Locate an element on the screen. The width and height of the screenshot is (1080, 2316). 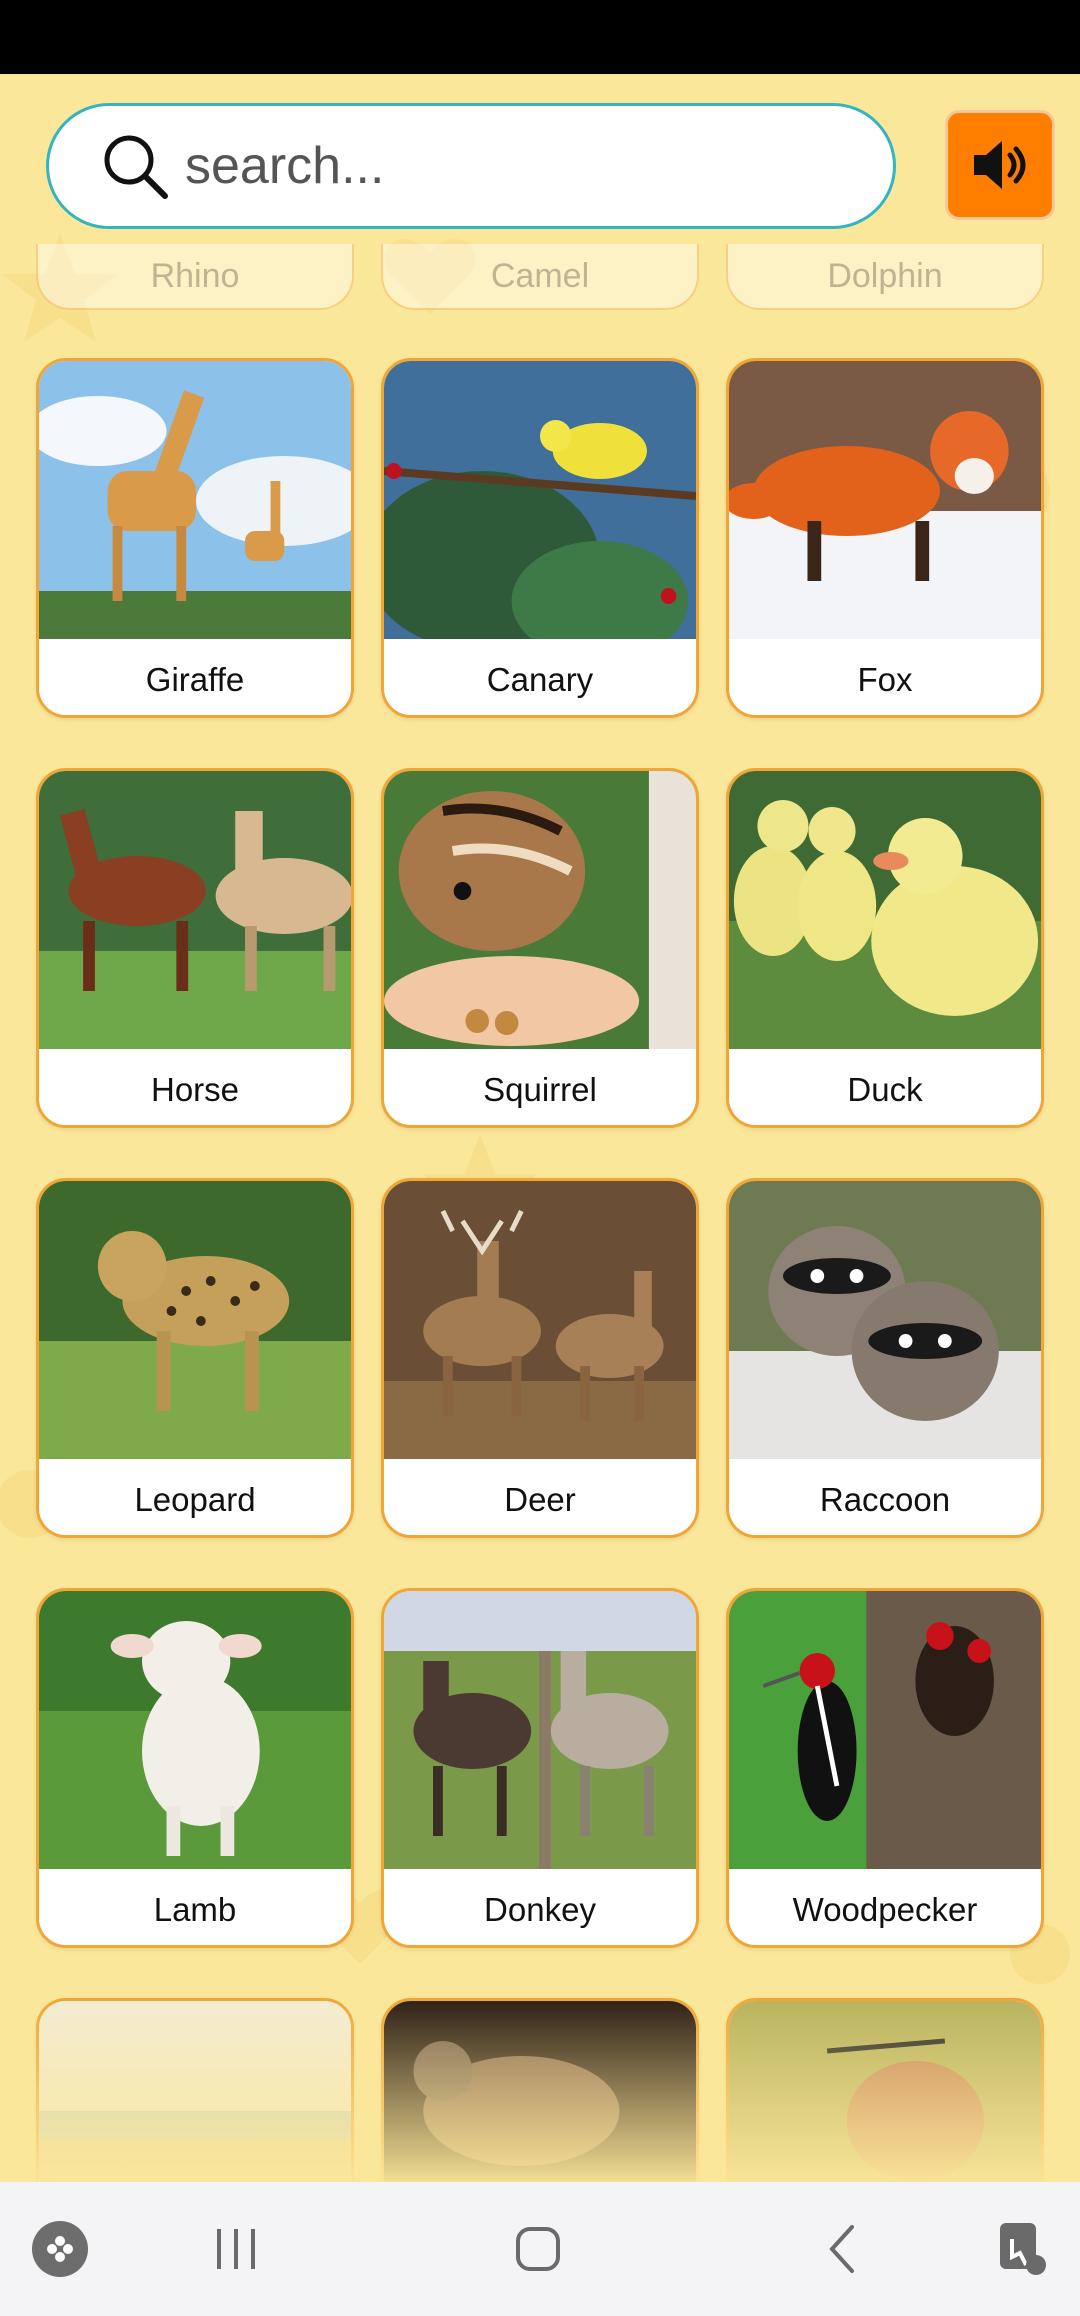
fox-photo is located at coordinates (885, 500).